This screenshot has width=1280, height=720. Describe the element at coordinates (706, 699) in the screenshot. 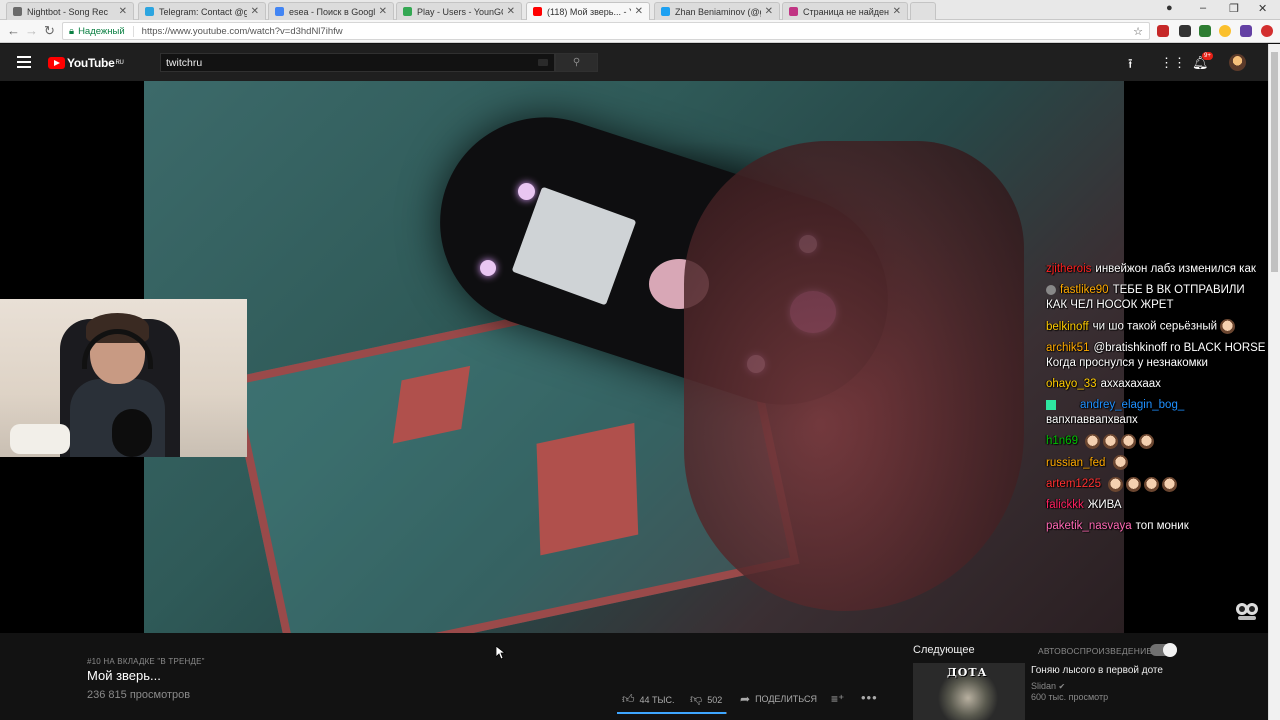

I see `dislike-button: 👎︎ 502` at that location.